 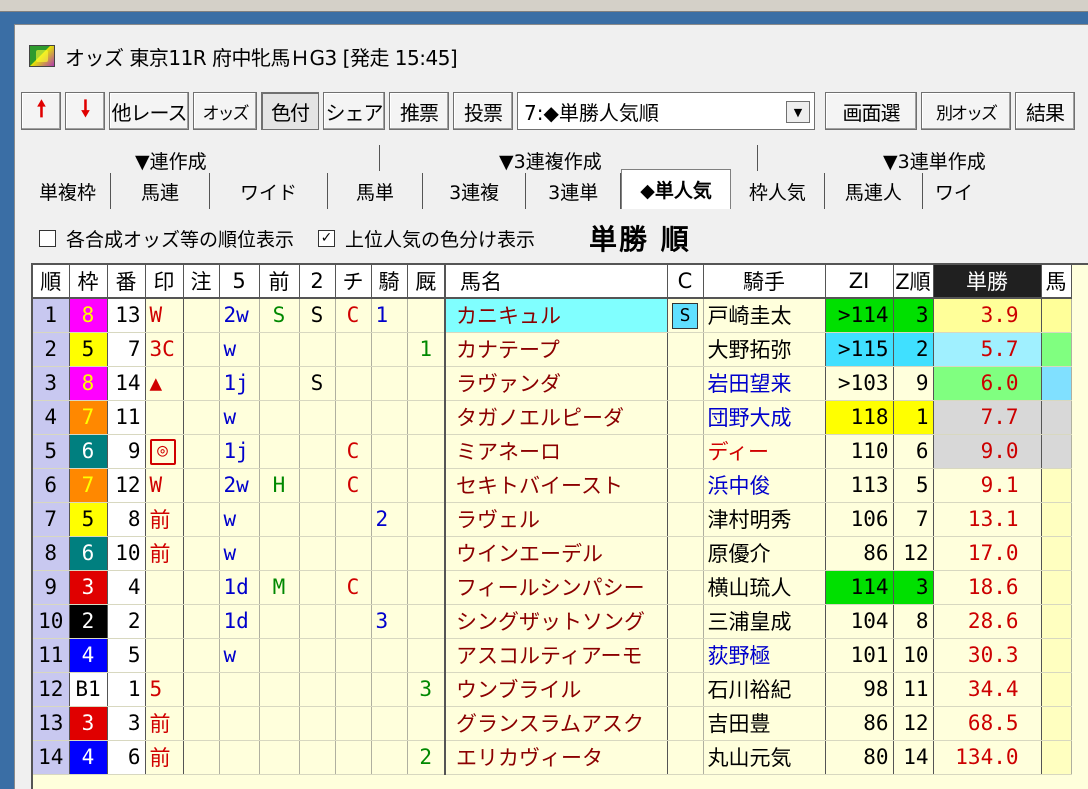 I want to click on cell-name: ラヴァンダ, so click(x=556, y=383).